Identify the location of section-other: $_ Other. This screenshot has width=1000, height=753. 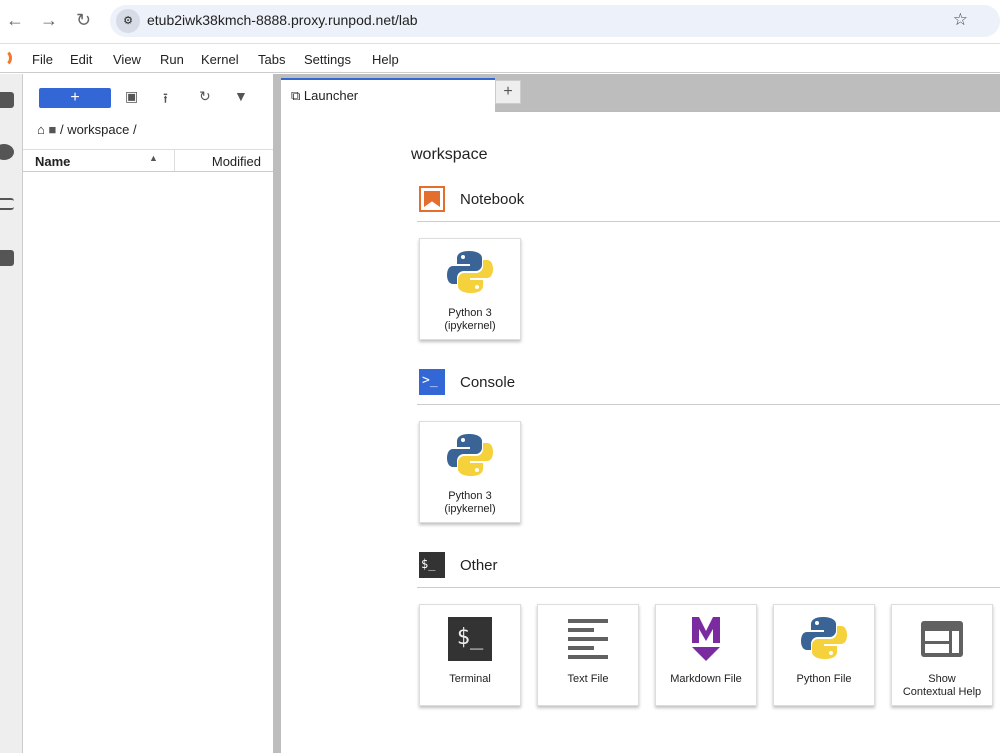
(708, 568).